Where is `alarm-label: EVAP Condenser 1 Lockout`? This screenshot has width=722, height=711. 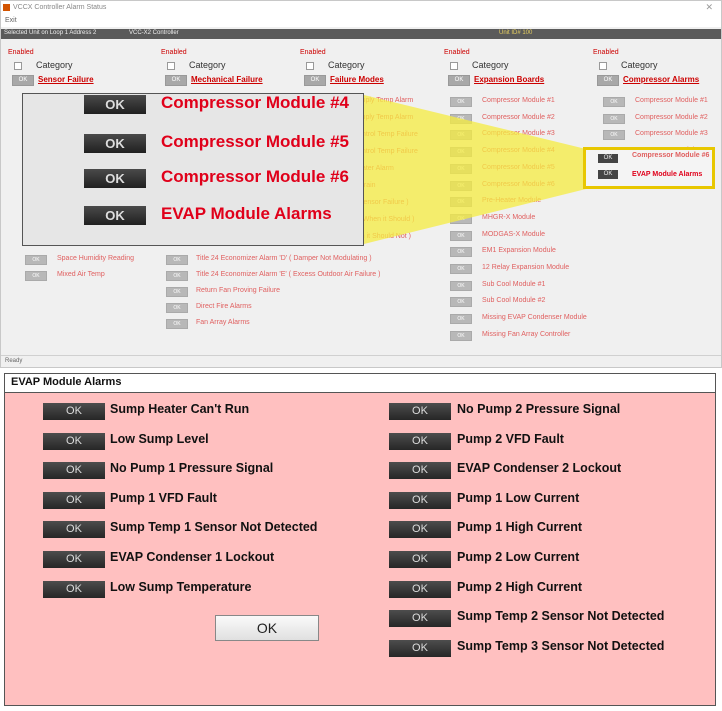 alarm-label: EVAP Condenser 1 Lockout is located at coordinates (192, 557).